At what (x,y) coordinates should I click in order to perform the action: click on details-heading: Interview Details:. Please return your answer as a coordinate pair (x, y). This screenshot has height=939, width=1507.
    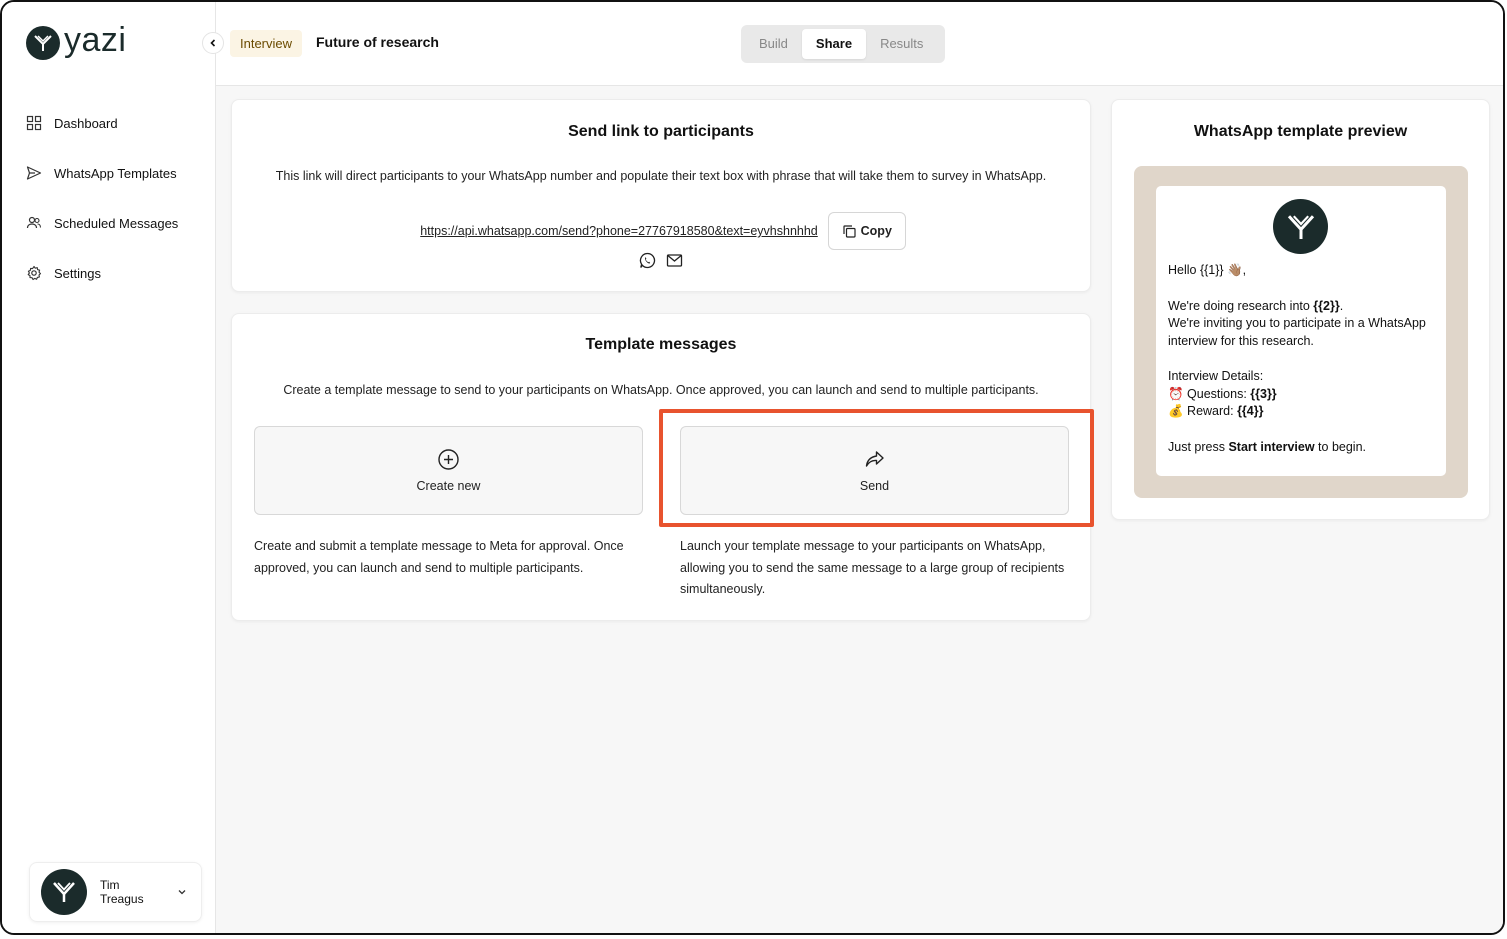
    Looking at the image, I should click on (1216, 376).